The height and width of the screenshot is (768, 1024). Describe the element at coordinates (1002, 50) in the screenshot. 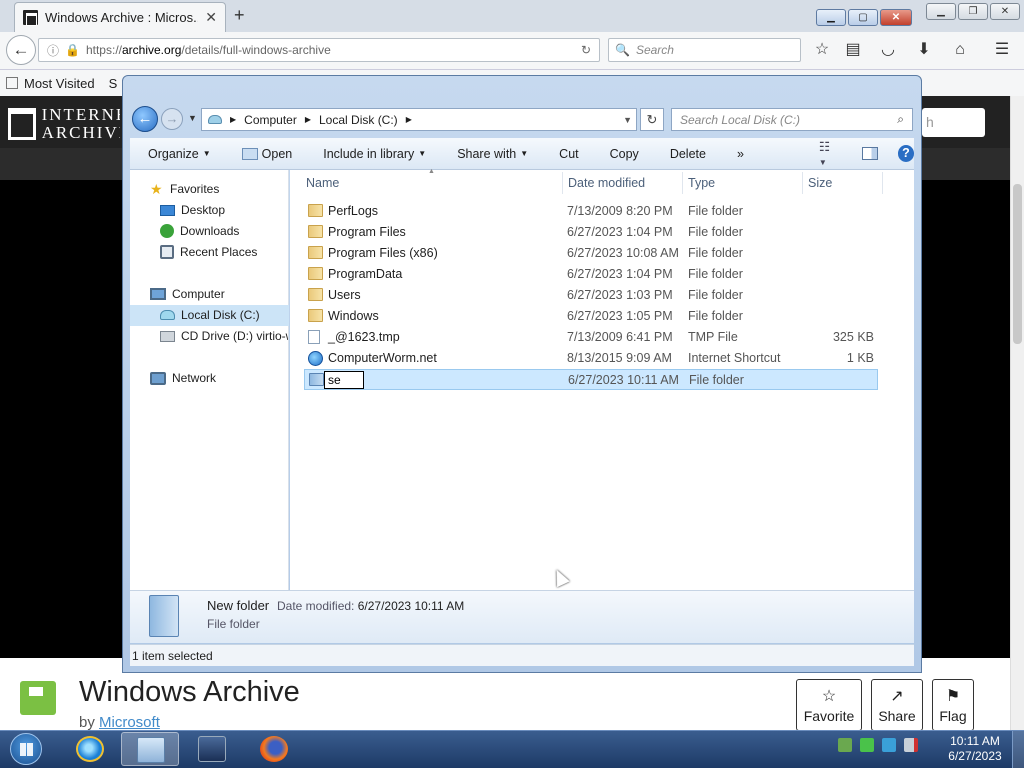

I see `menu-icon: ☰` at that location.